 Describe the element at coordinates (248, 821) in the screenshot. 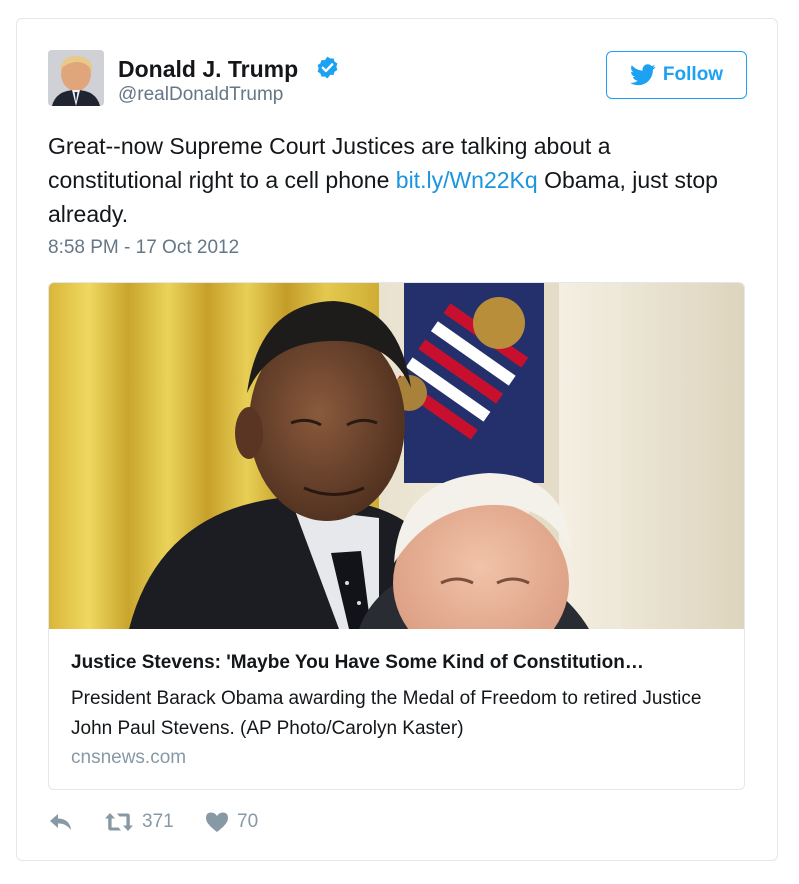

I see `like-count: 70` at that location.